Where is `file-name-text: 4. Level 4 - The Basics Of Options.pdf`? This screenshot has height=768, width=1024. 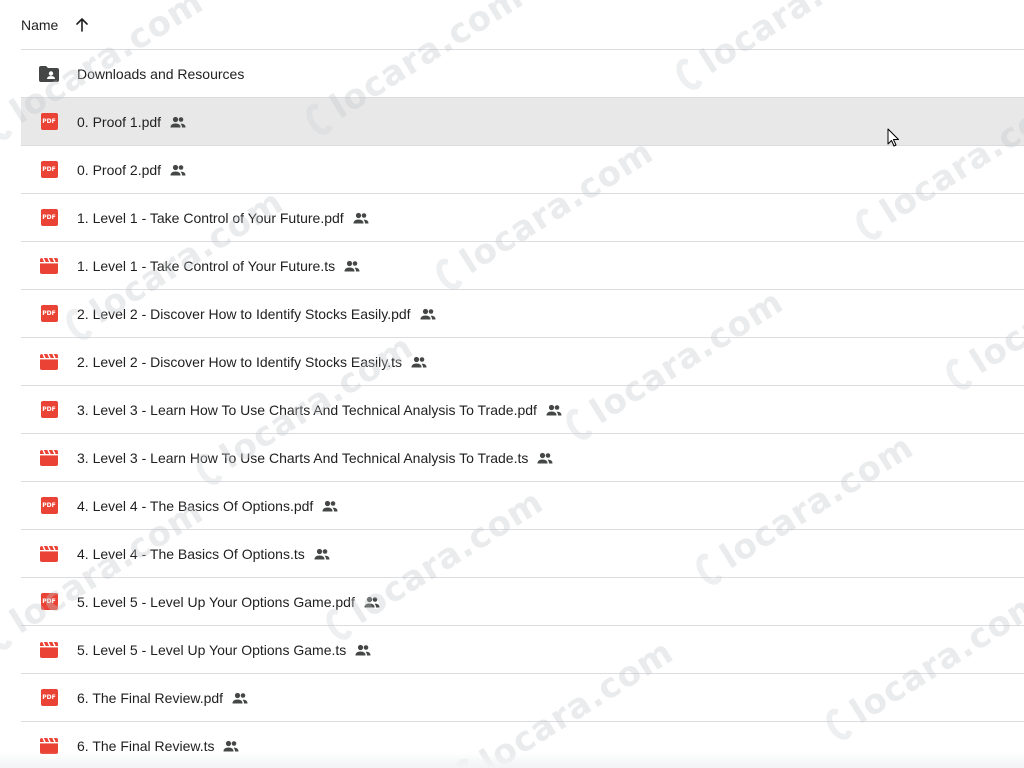 file-name-text: 4. Level 4 - The Basics Of Options.pdf is located at coordinates (195, 505).